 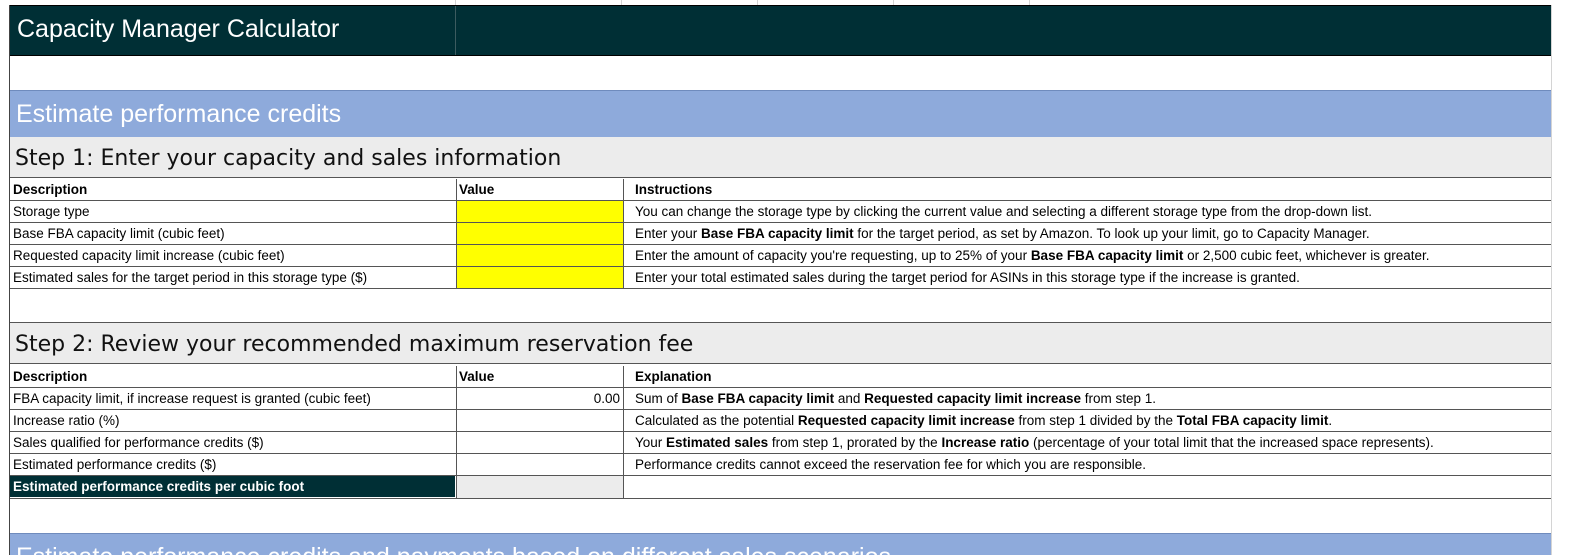 I want to click on bold-term: Increase ratio, so click(x=985, y=442).